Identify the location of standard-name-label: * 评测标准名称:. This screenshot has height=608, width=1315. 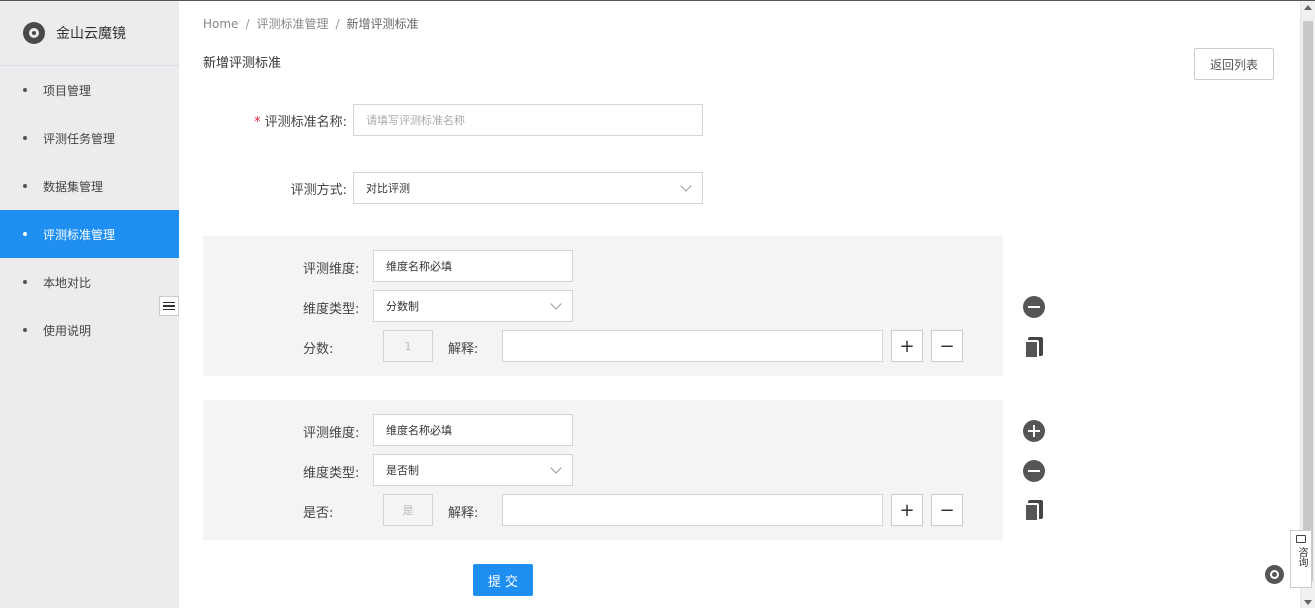
(300, 122).